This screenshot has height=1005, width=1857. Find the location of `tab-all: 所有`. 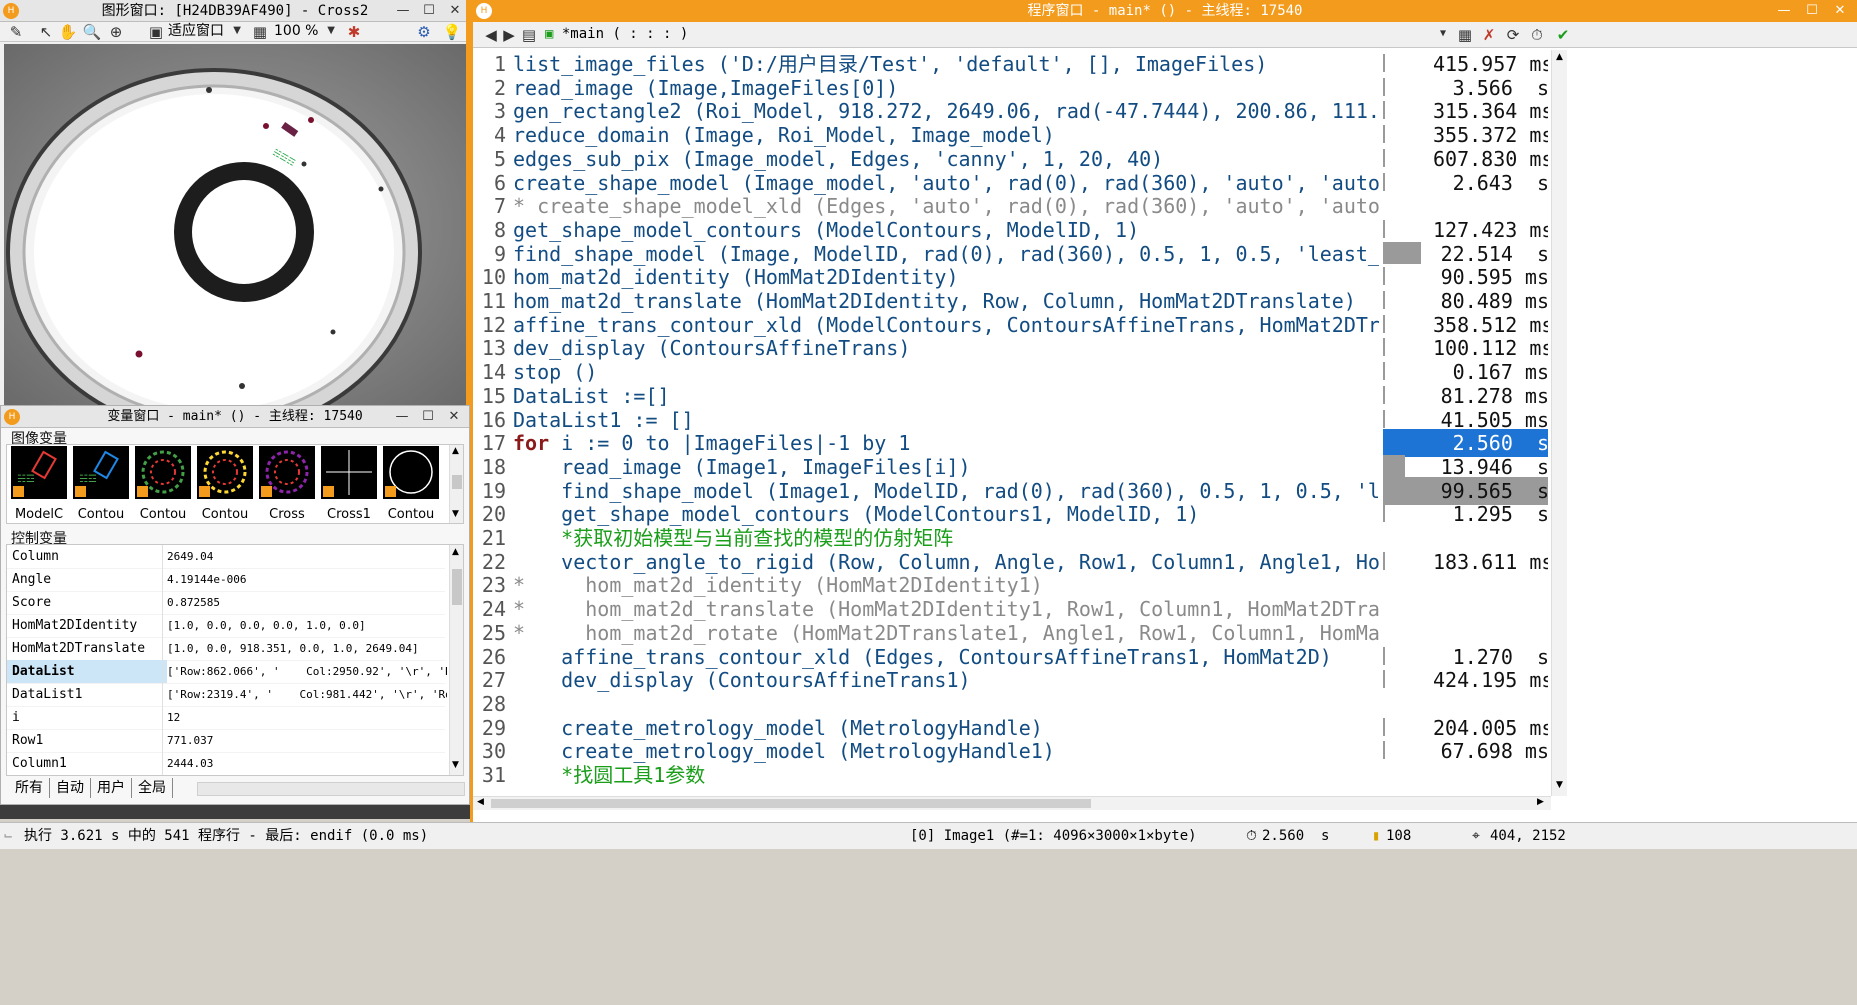

tab-all: 所有 is located at coordinates (29, 788).